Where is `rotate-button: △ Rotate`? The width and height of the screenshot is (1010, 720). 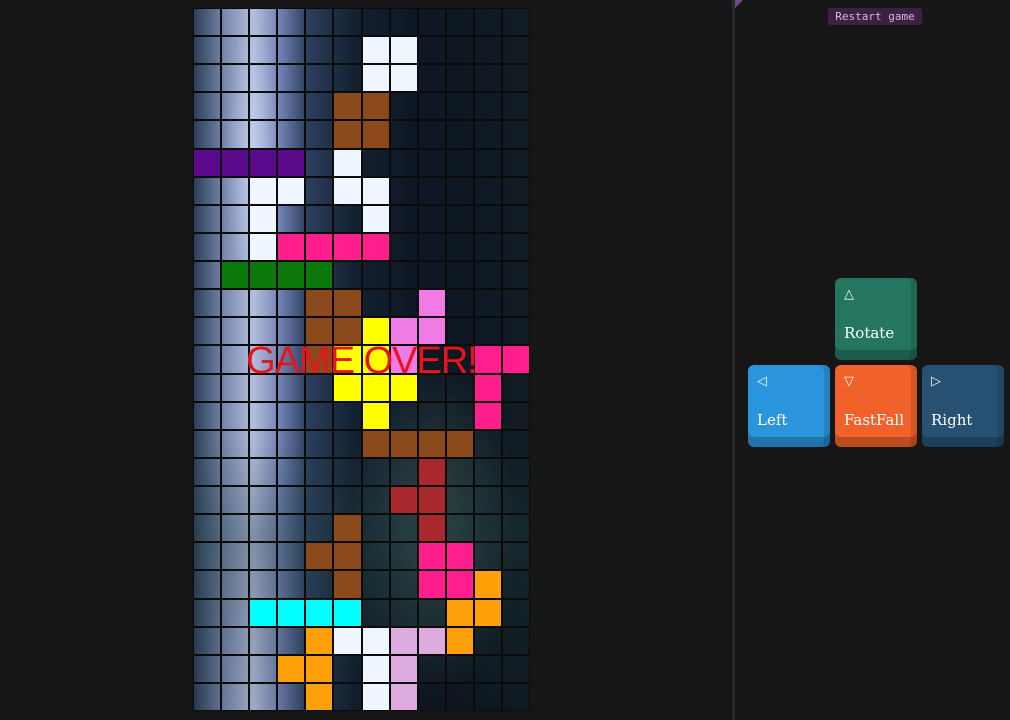 rotate-button: △ Rotate is located at coordinates (876, 319).